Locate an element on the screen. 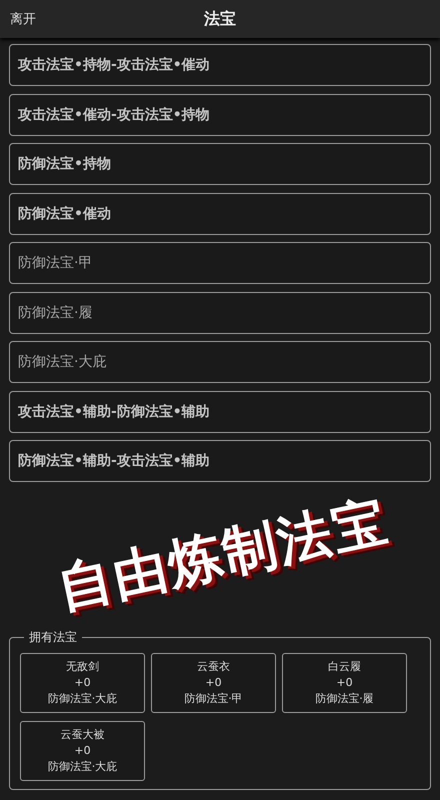 The width and height of the screenshot is (440, 800). banner-text: 自由炼制法宝 is located at coordinates (223, 554).